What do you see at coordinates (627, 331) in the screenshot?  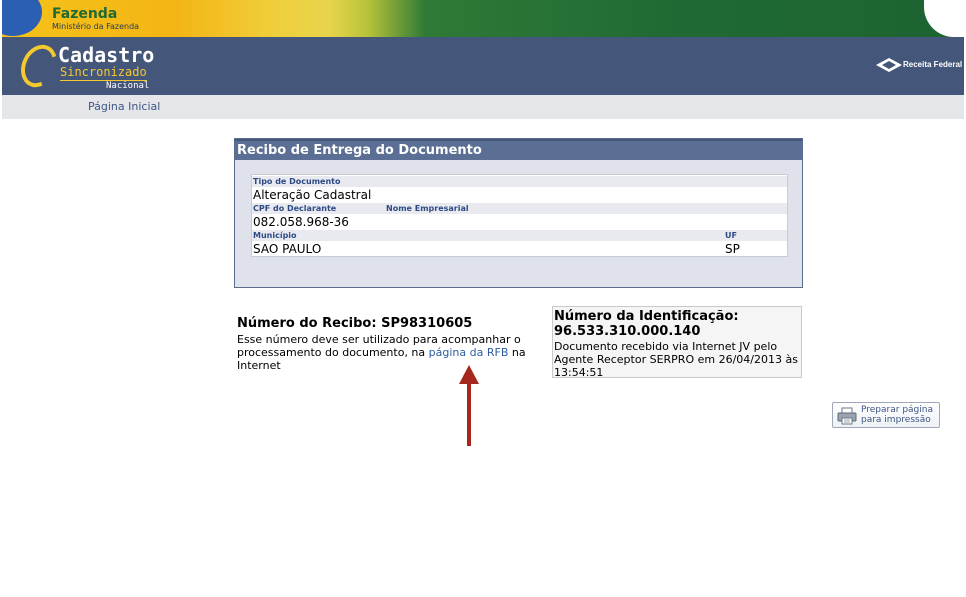 I see `identification-number: 96.533.310.000.140` at bounding box center [627, 331].